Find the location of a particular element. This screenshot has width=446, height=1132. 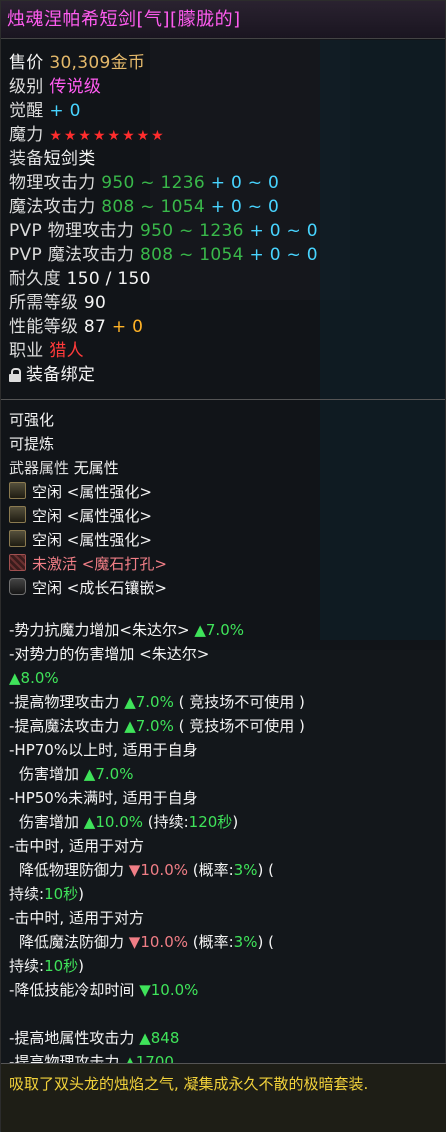

effect-note: 持续: is located at coordinates (27, 966).